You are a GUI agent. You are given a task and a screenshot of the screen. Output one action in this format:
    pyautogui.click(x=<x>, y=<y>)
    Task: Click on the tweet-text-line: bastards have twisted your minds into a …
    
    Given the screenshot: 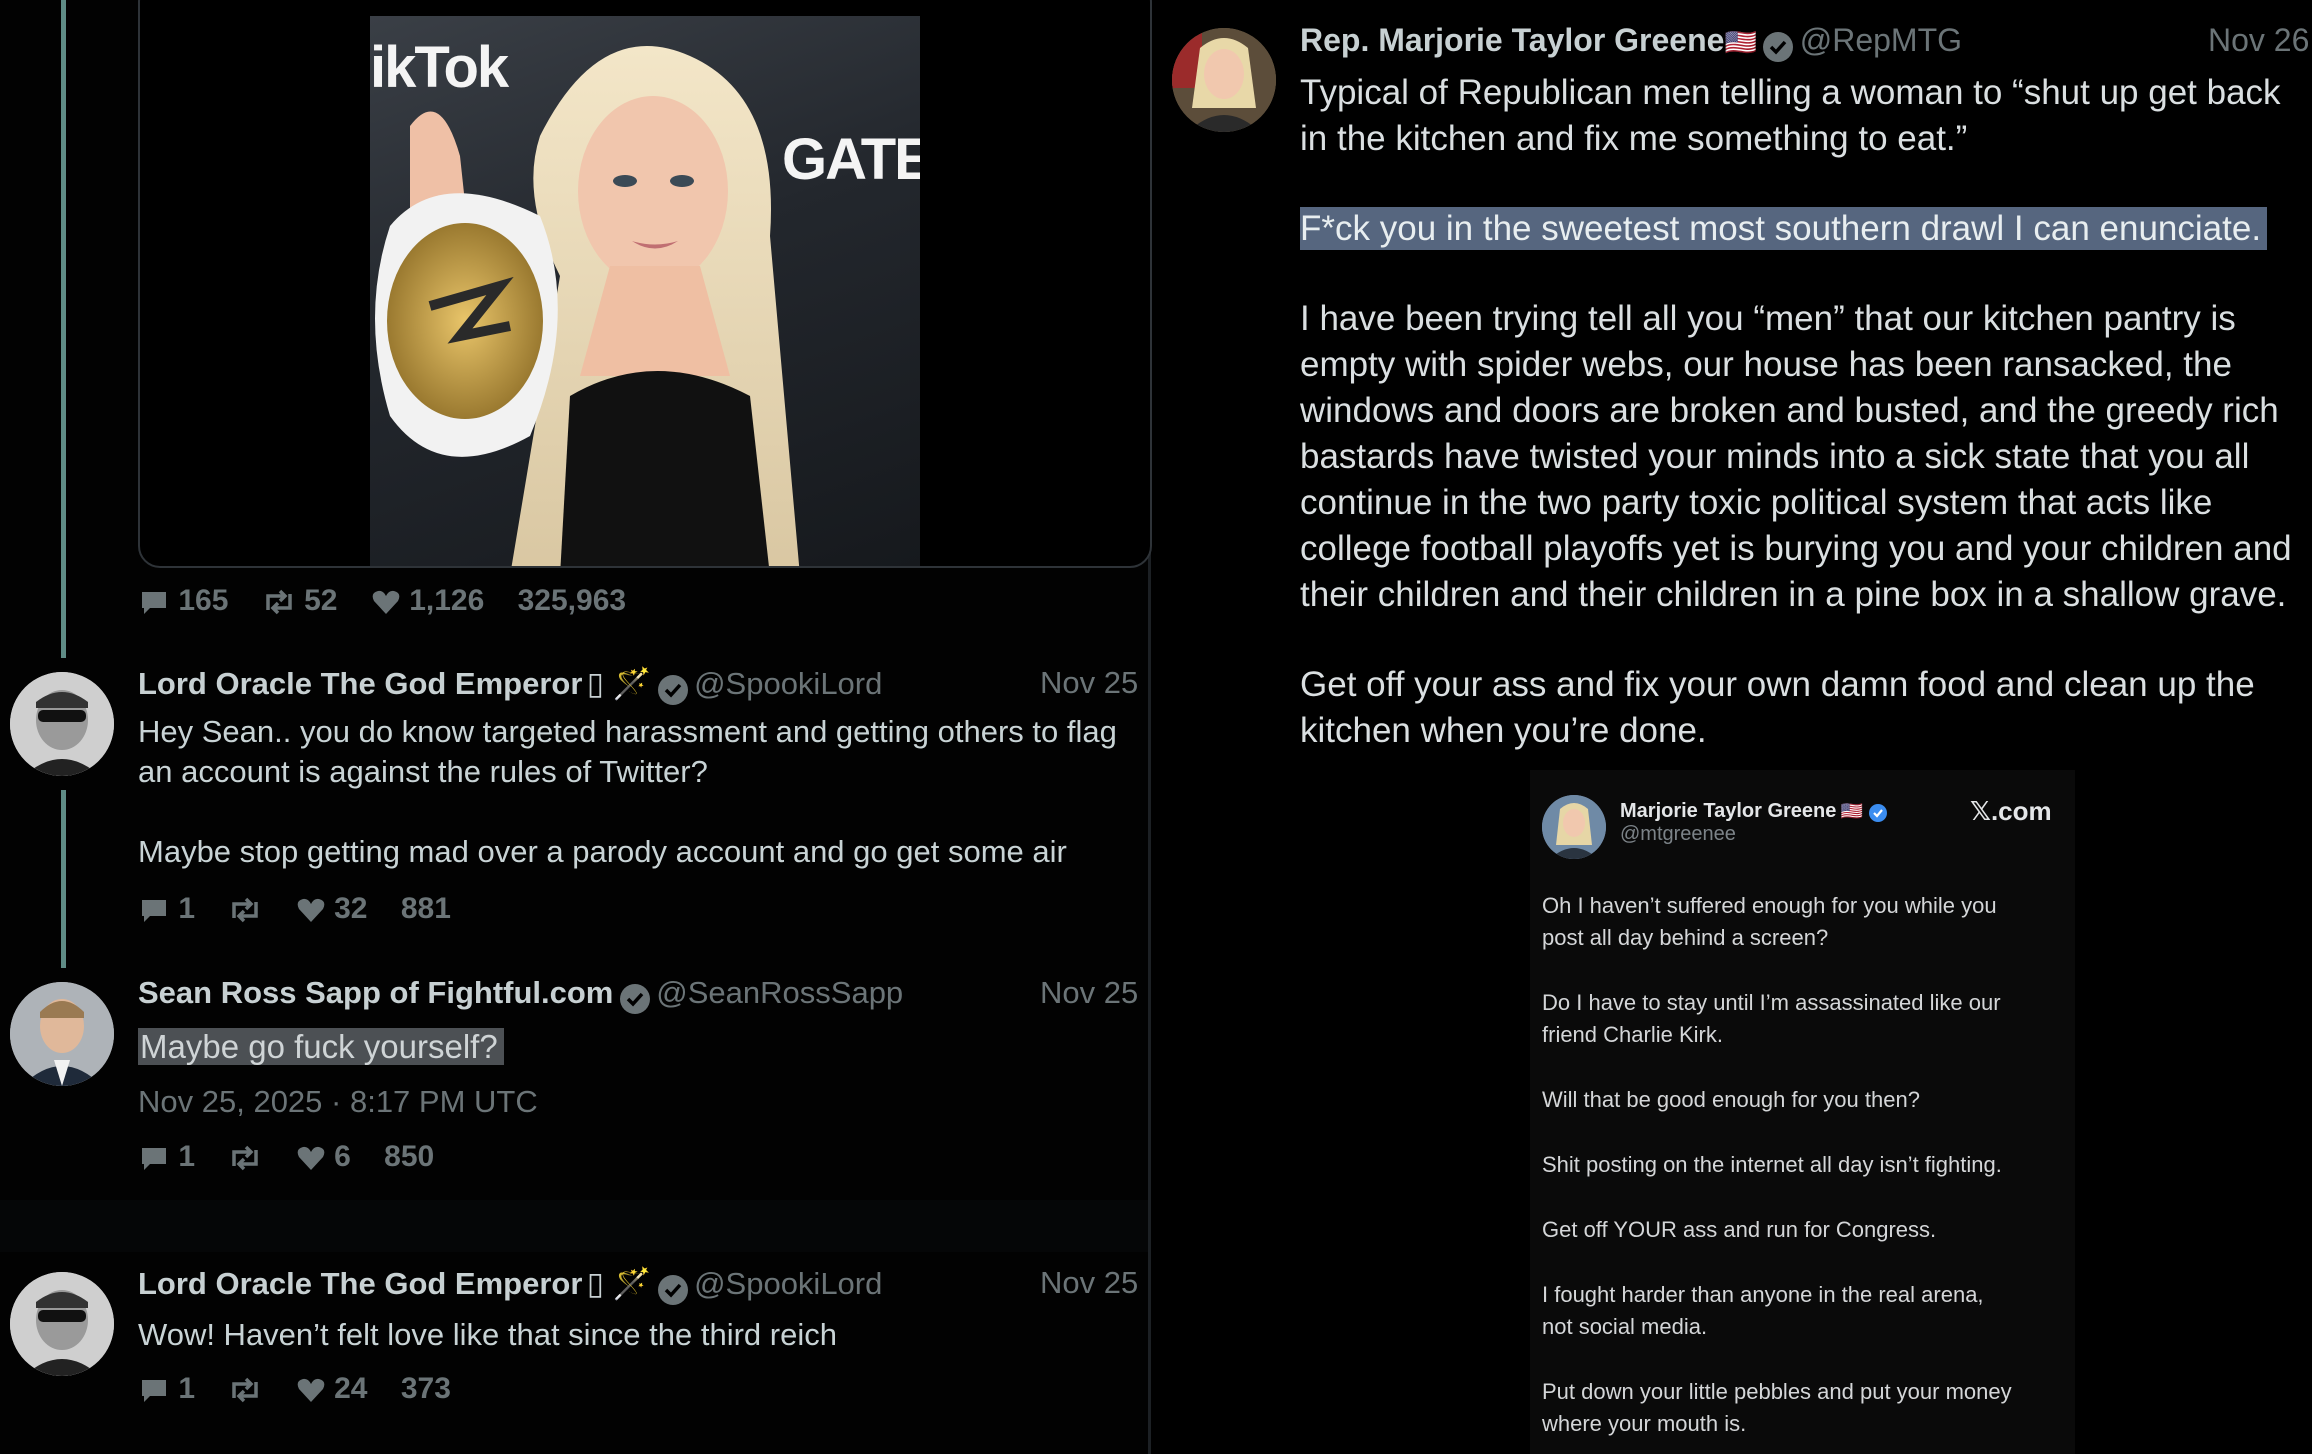 What is the action you would take?
    pyautogui.click(x=1775, y=456)
    